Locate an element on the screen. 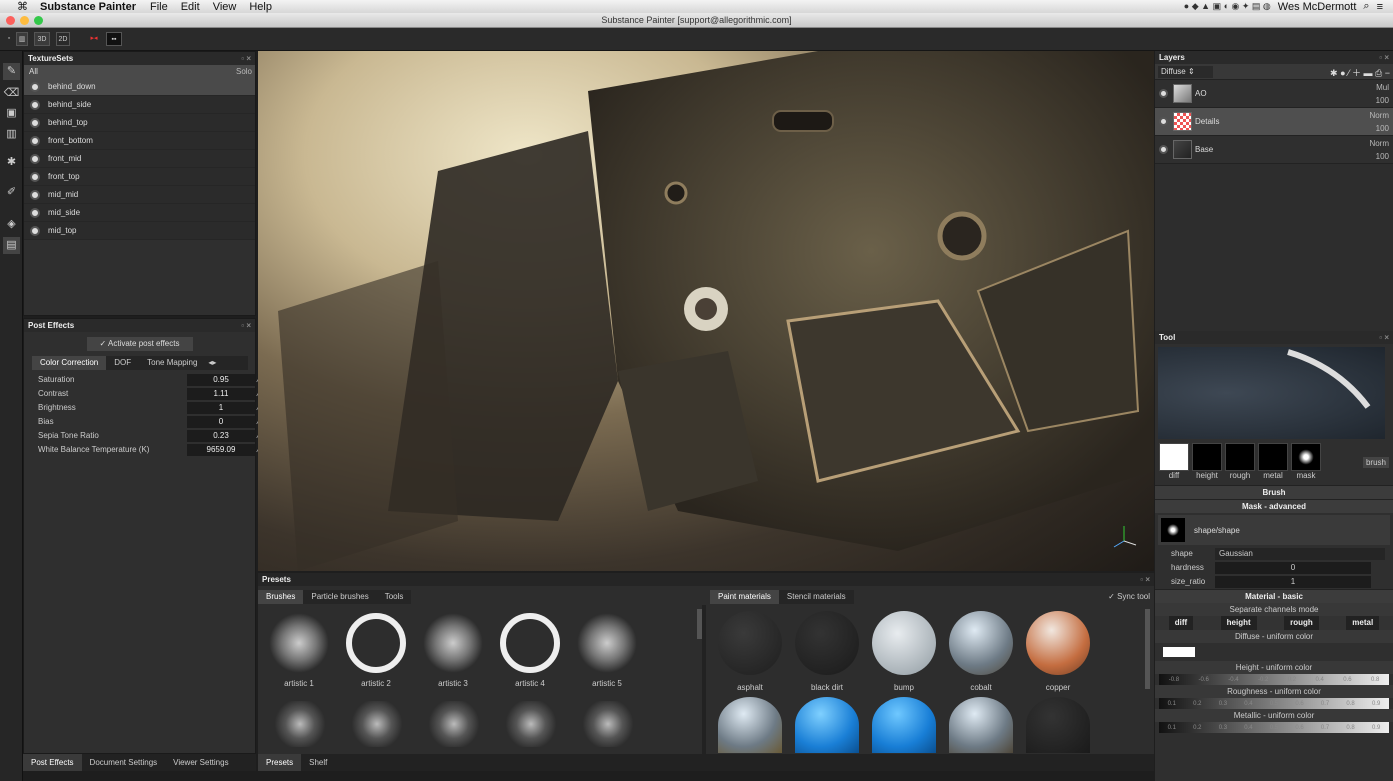 This screenshot has width=1393, height=781. textureset-item: mid_side is located at coordinates (139, 213).